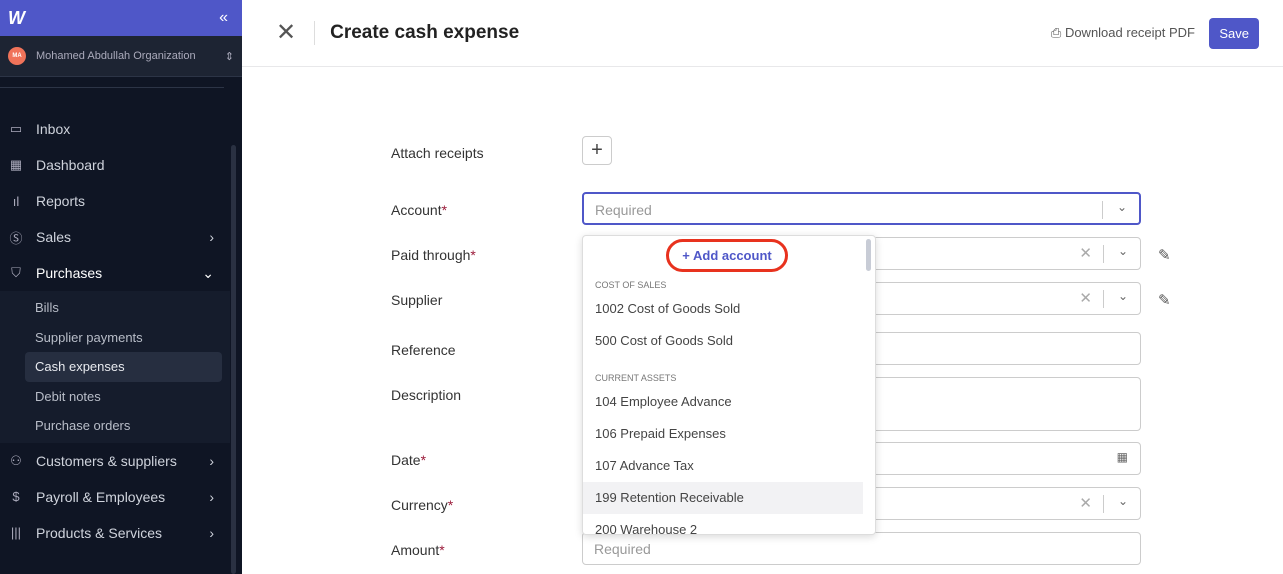 The width and height of the screenshot is (1283, 574). What do you see at coordinates (111, 426) in the screenshot?
I see `sidebar-subitem-purchase-orders: Purchase orders` at bounding box center [111, 426].